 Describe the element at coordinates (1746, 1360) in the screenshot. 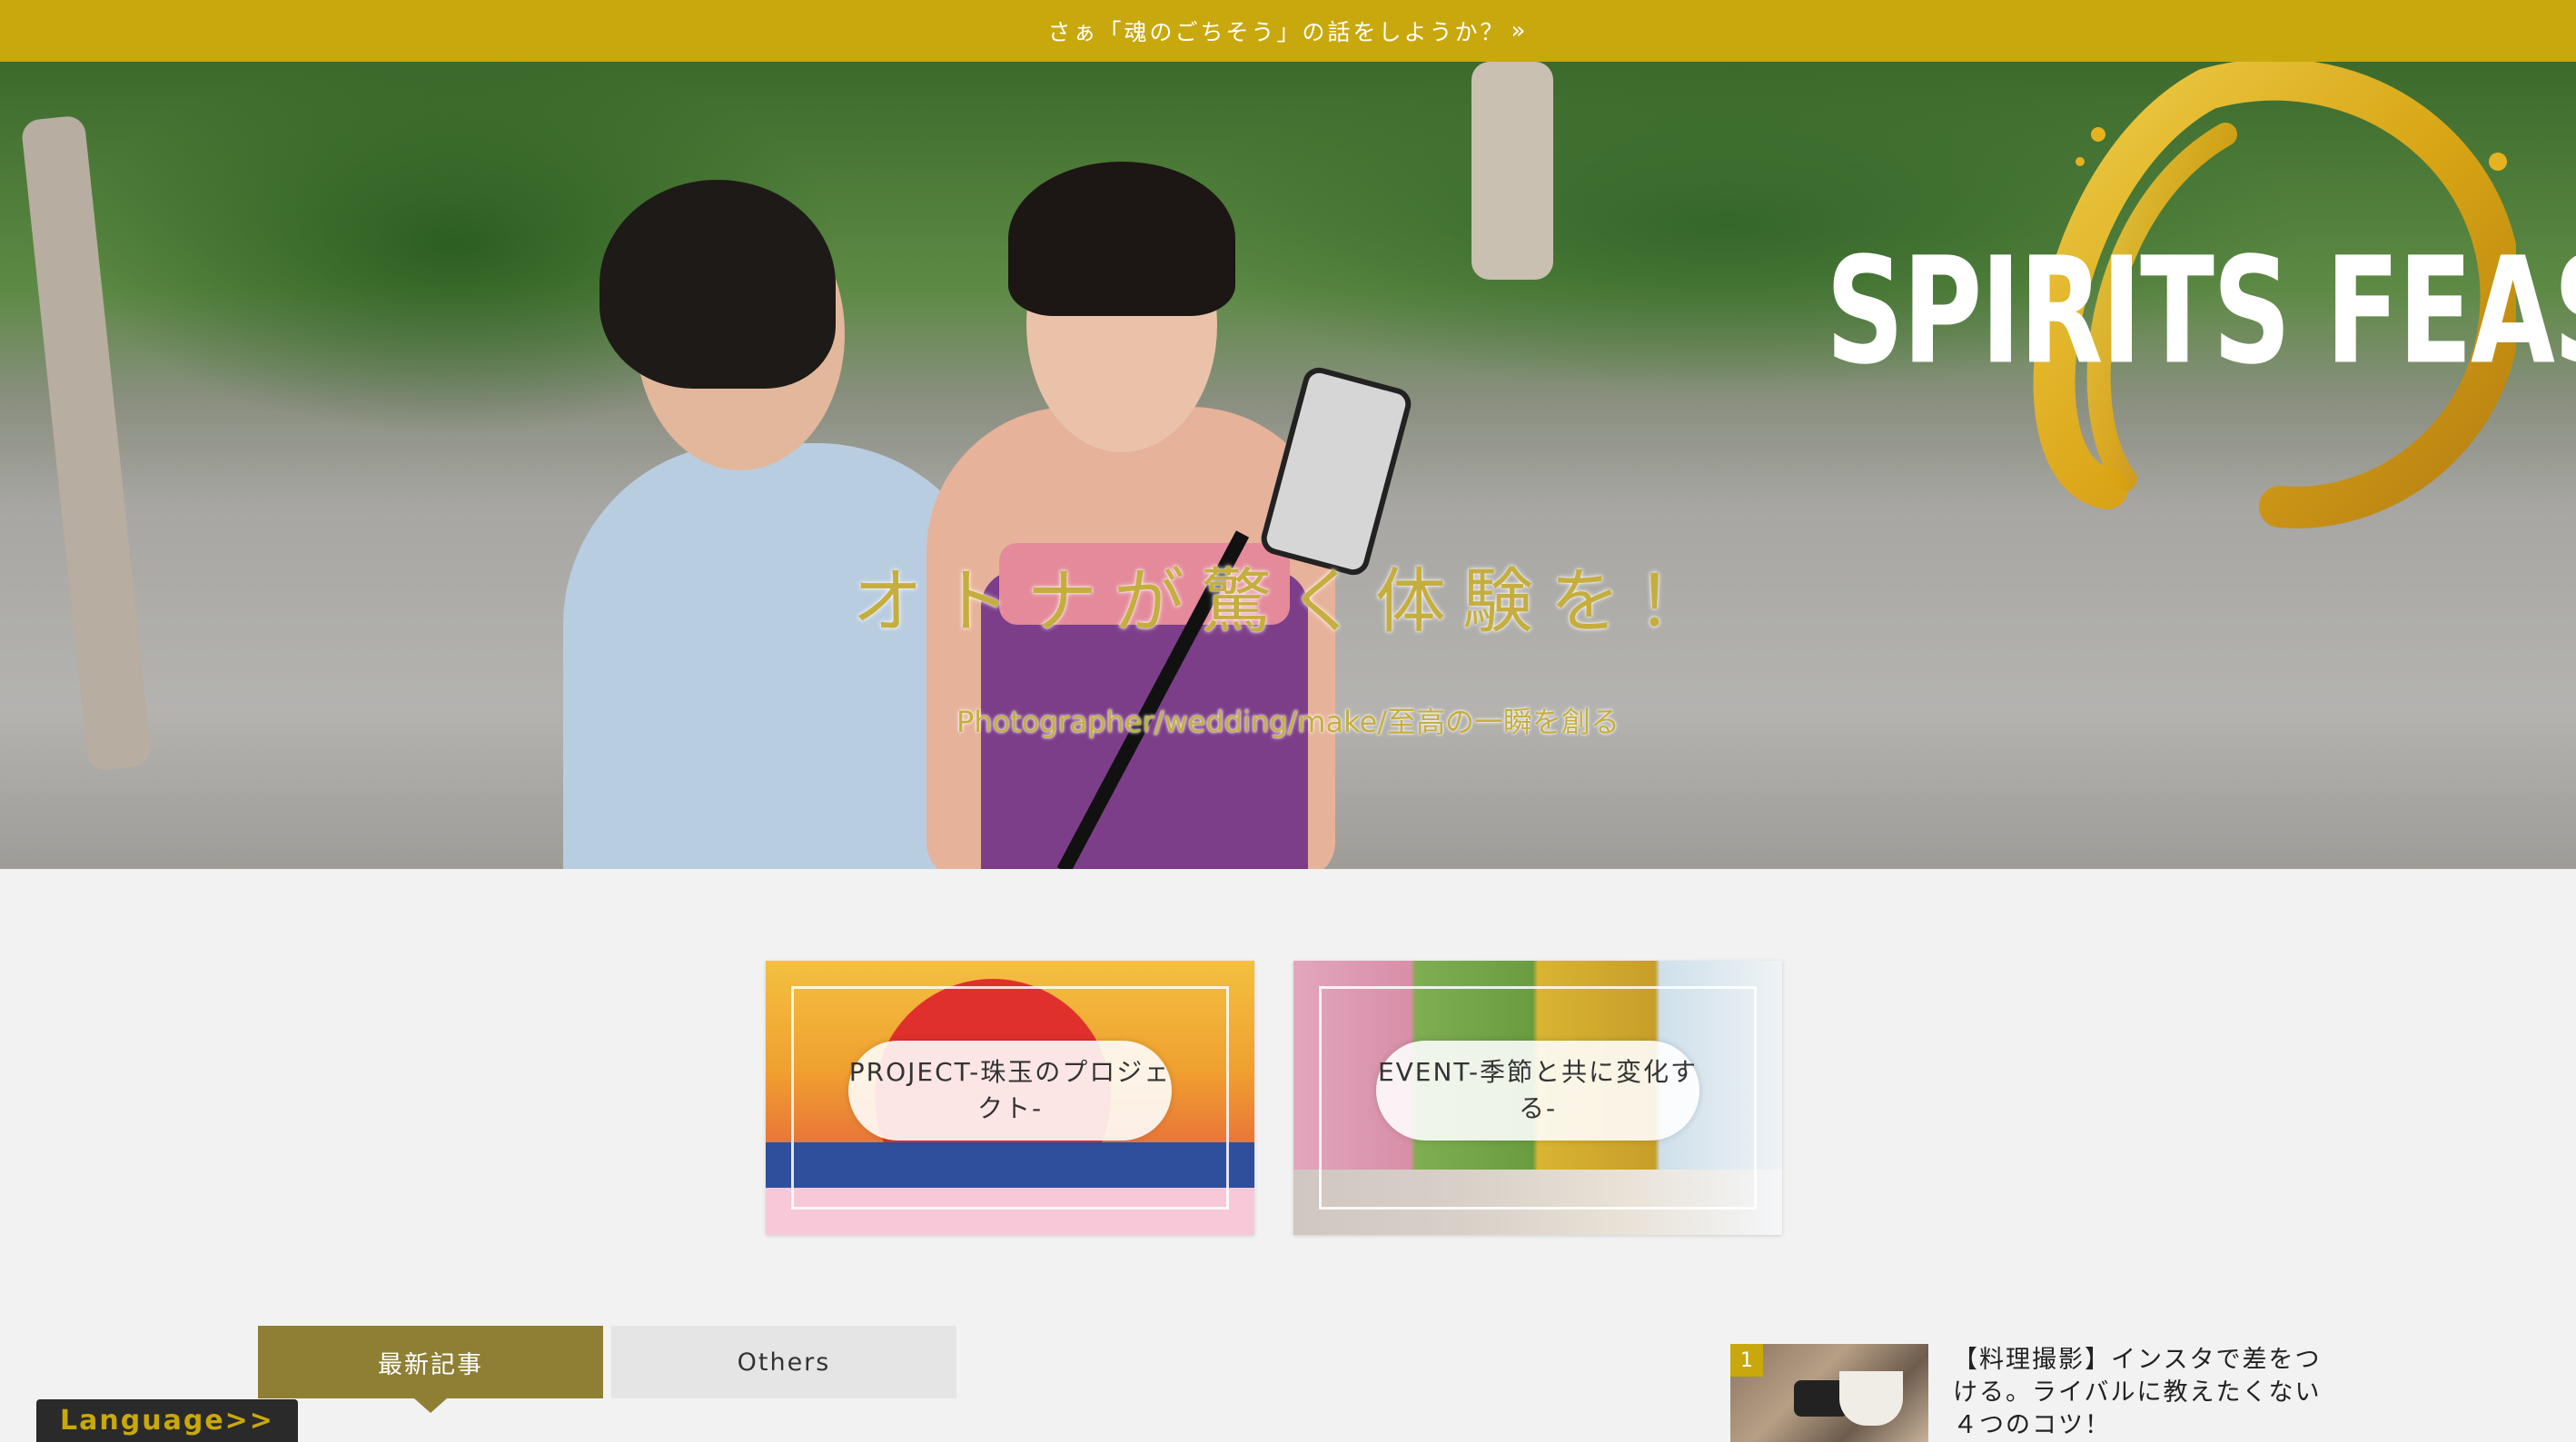

I see `rank-badge: 1` at that location.